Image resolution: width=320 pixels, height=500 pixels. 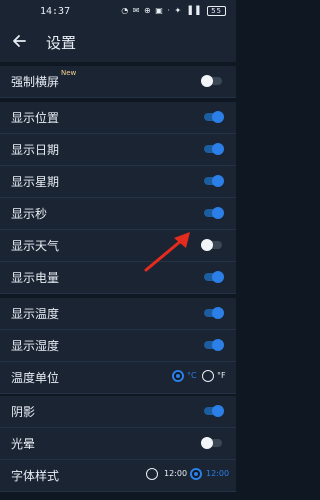 What do you see at coordinates (29, 214) in the screenshot?
I see `show-seconds-label: 显示秒` at bounding box center [29, 214].